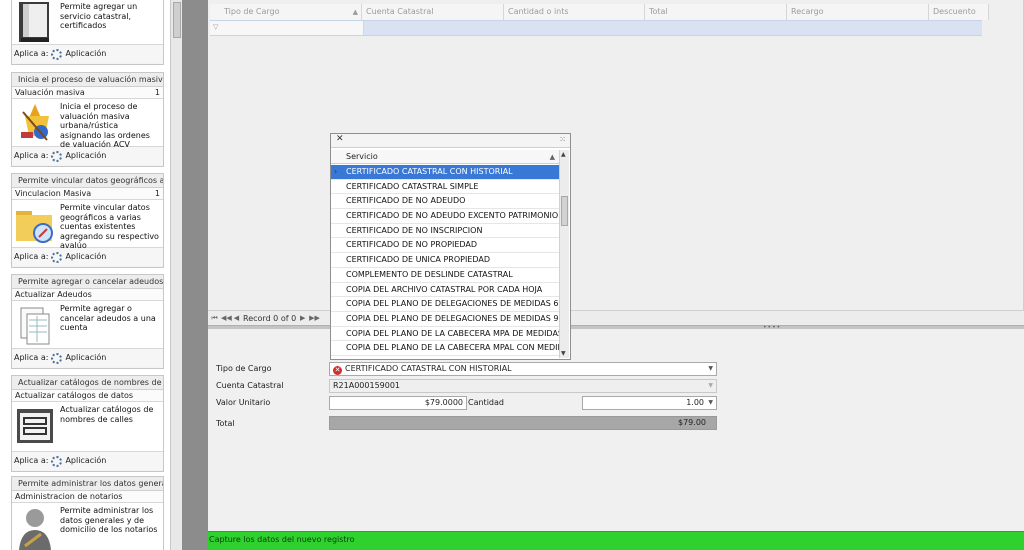 The image size is (1024, 550). What do you see at coordinates (176, 275) in the screenshot?
I see `left-panel-scrollbar` at bounding box center [176, 275].